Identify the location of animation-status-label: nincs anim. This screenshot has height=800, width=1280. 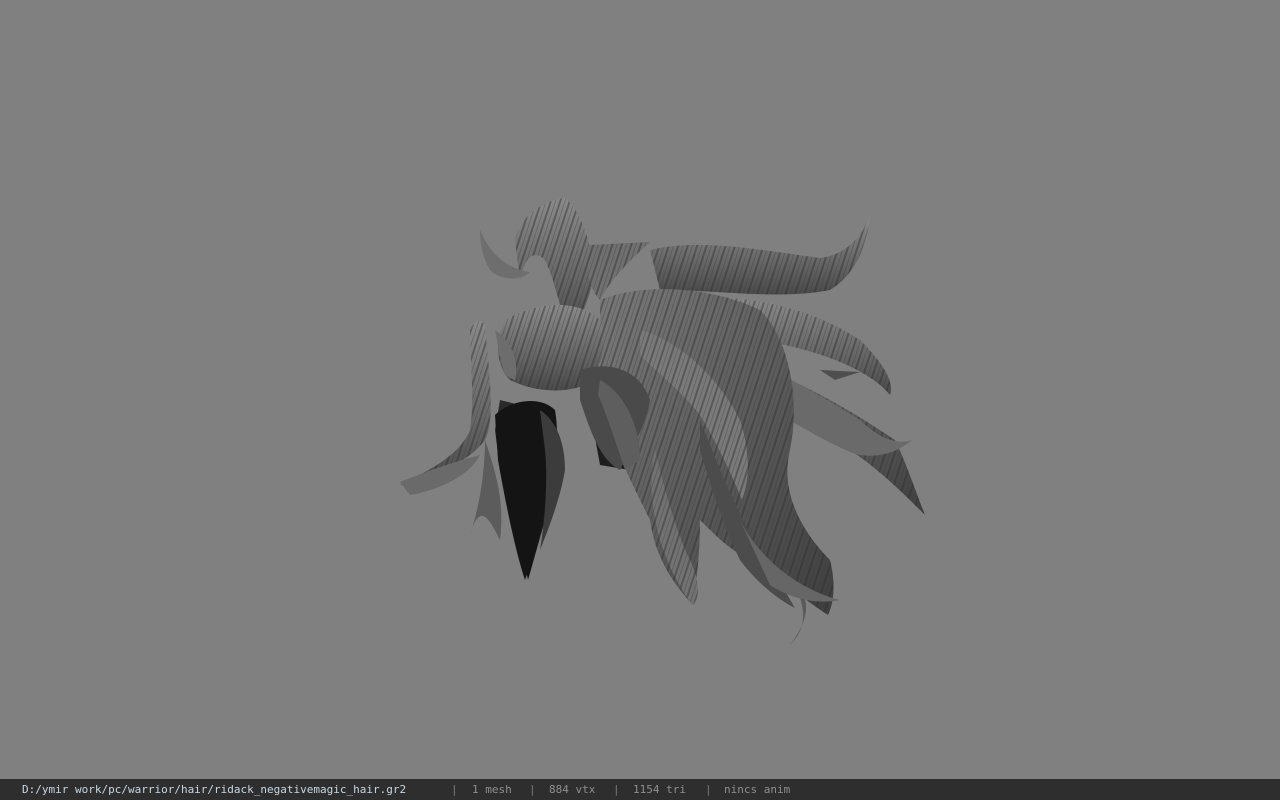
(757, 789).